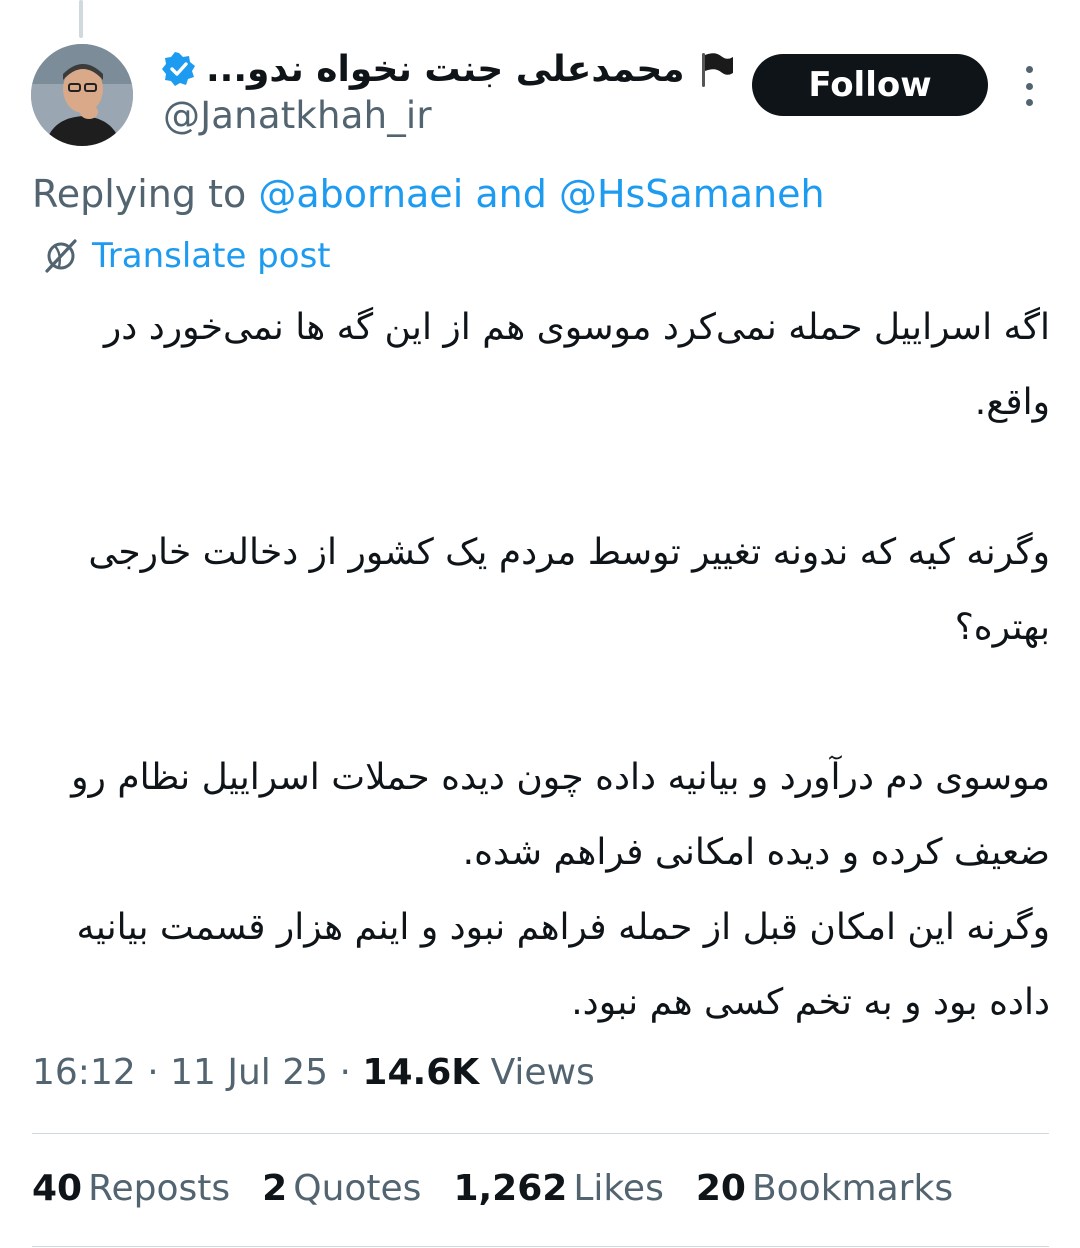  I want to click on post-meta: 16:12 · 11 Jul 25 · 14.6K Views, so click(313, 1072).